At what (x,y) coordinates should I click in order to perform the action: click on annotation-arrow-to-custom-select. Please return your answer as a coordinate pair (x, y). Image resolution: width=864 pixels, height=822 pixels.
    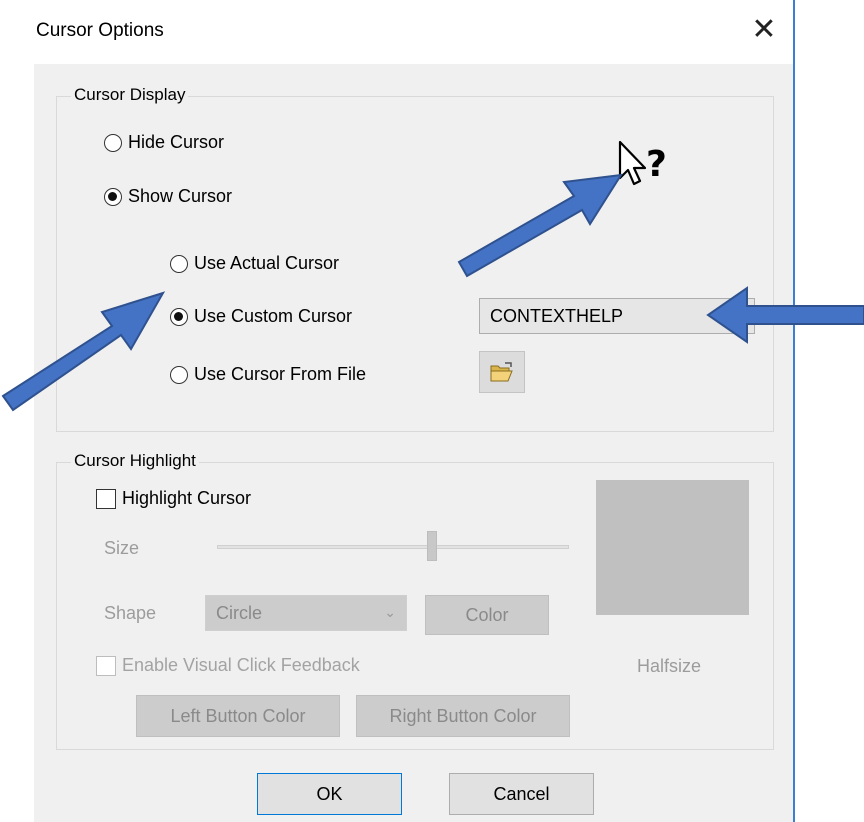
    Looking at the image, I should click on (785, 315).